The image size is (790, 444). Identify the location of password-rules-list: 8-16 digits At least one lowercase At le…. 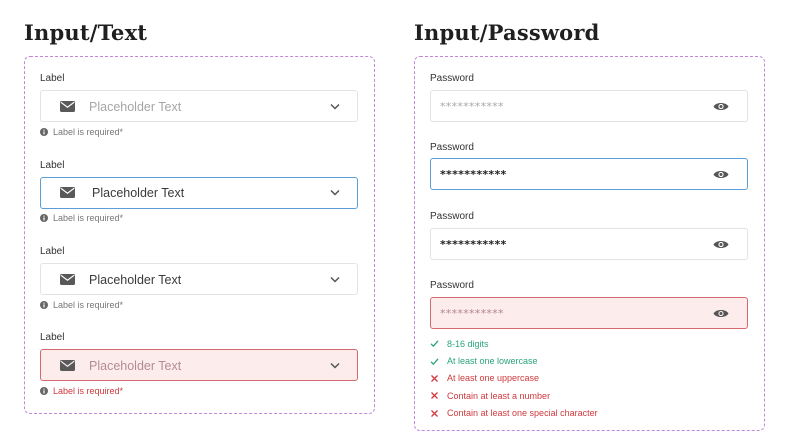
(514, 378).